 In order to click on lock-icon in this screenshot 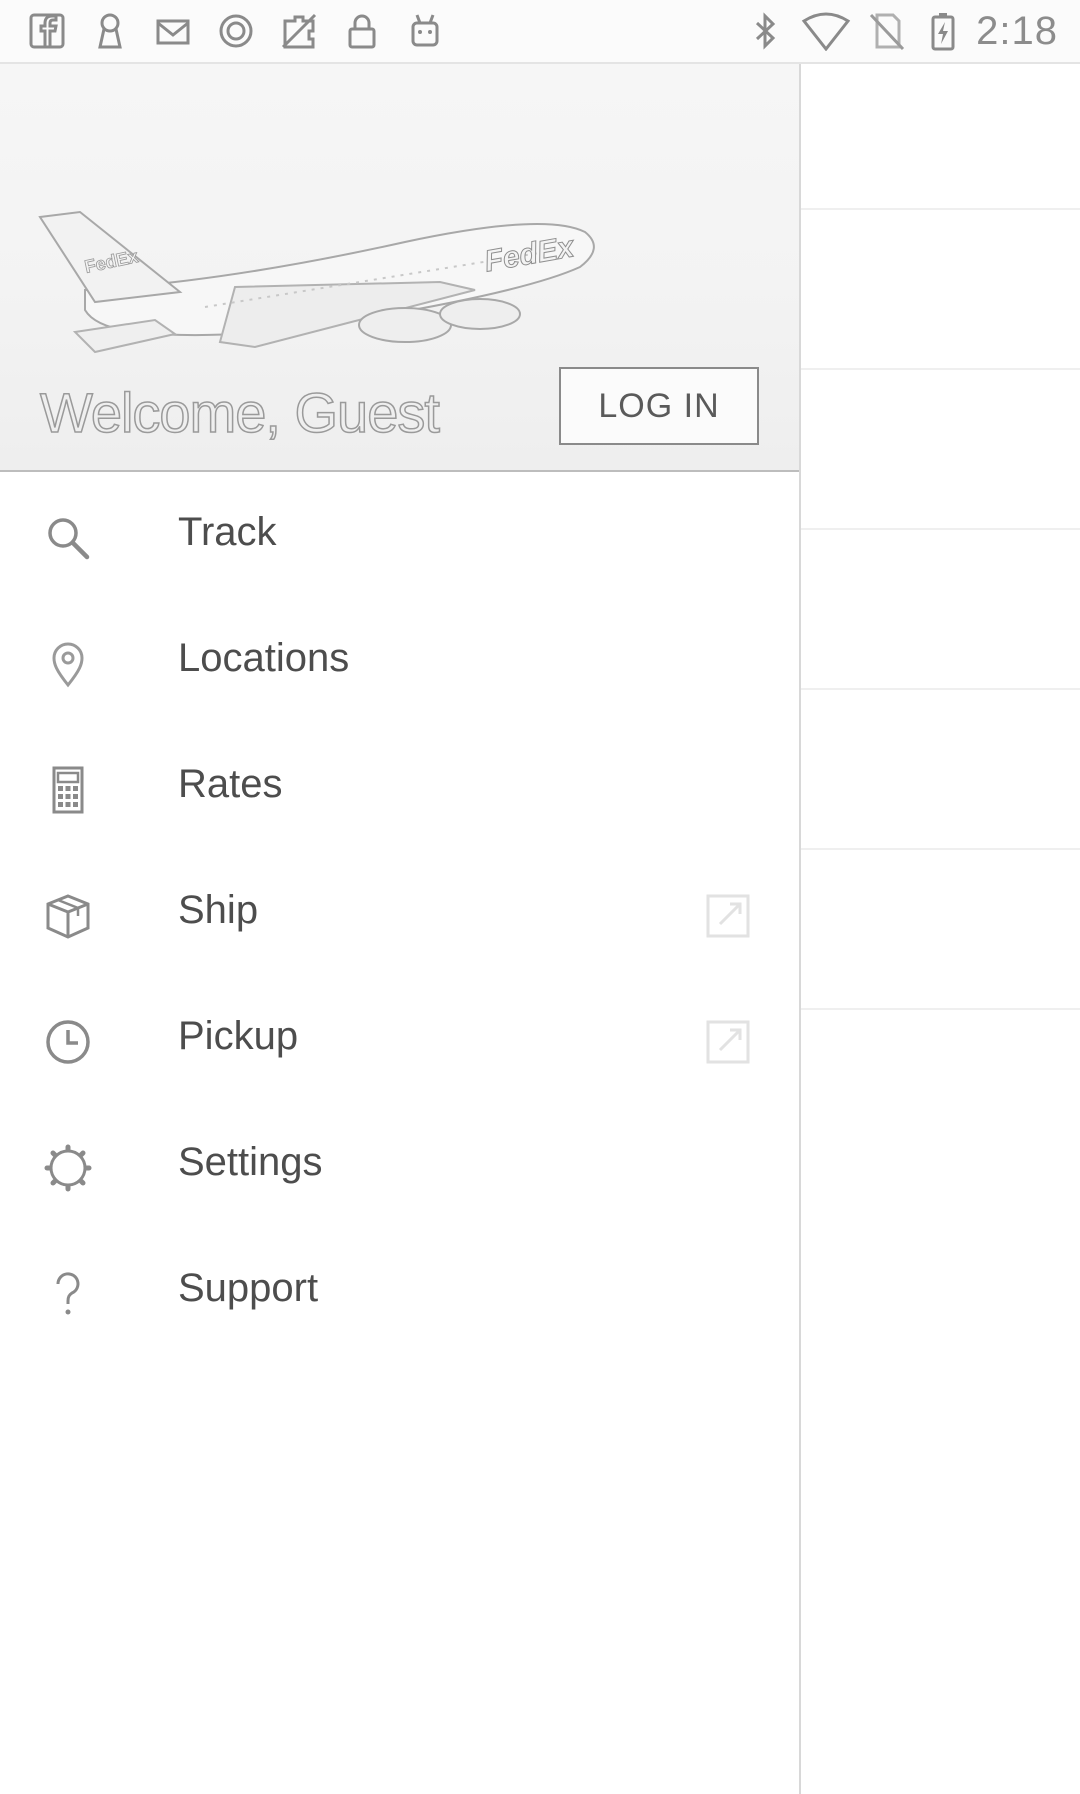, I will do `click(362, 31)`.